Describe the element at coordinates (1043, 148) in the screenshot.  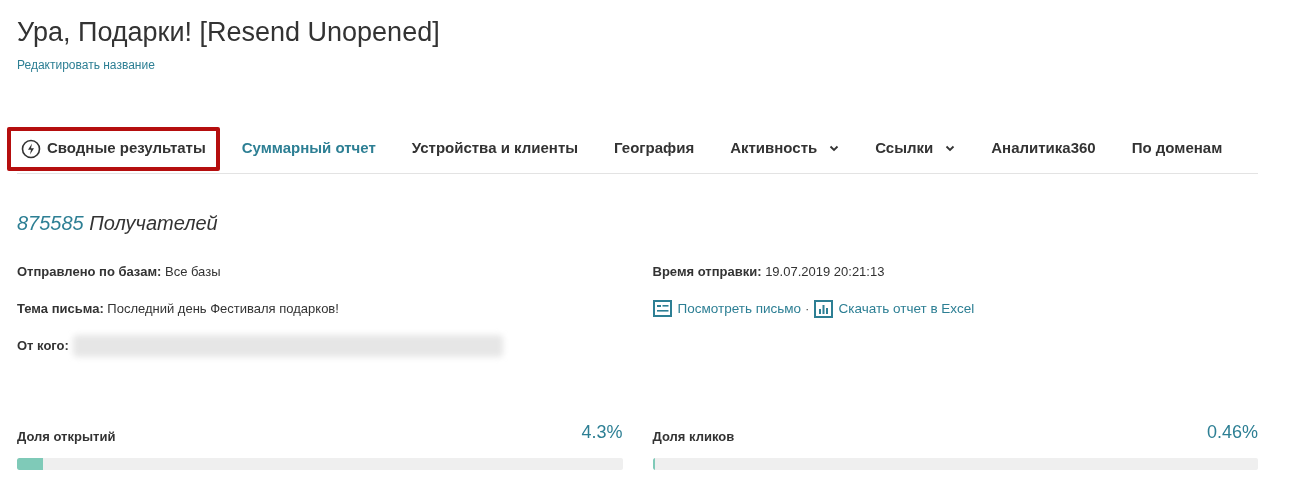
I see `tab: Аналитика360` at that location.